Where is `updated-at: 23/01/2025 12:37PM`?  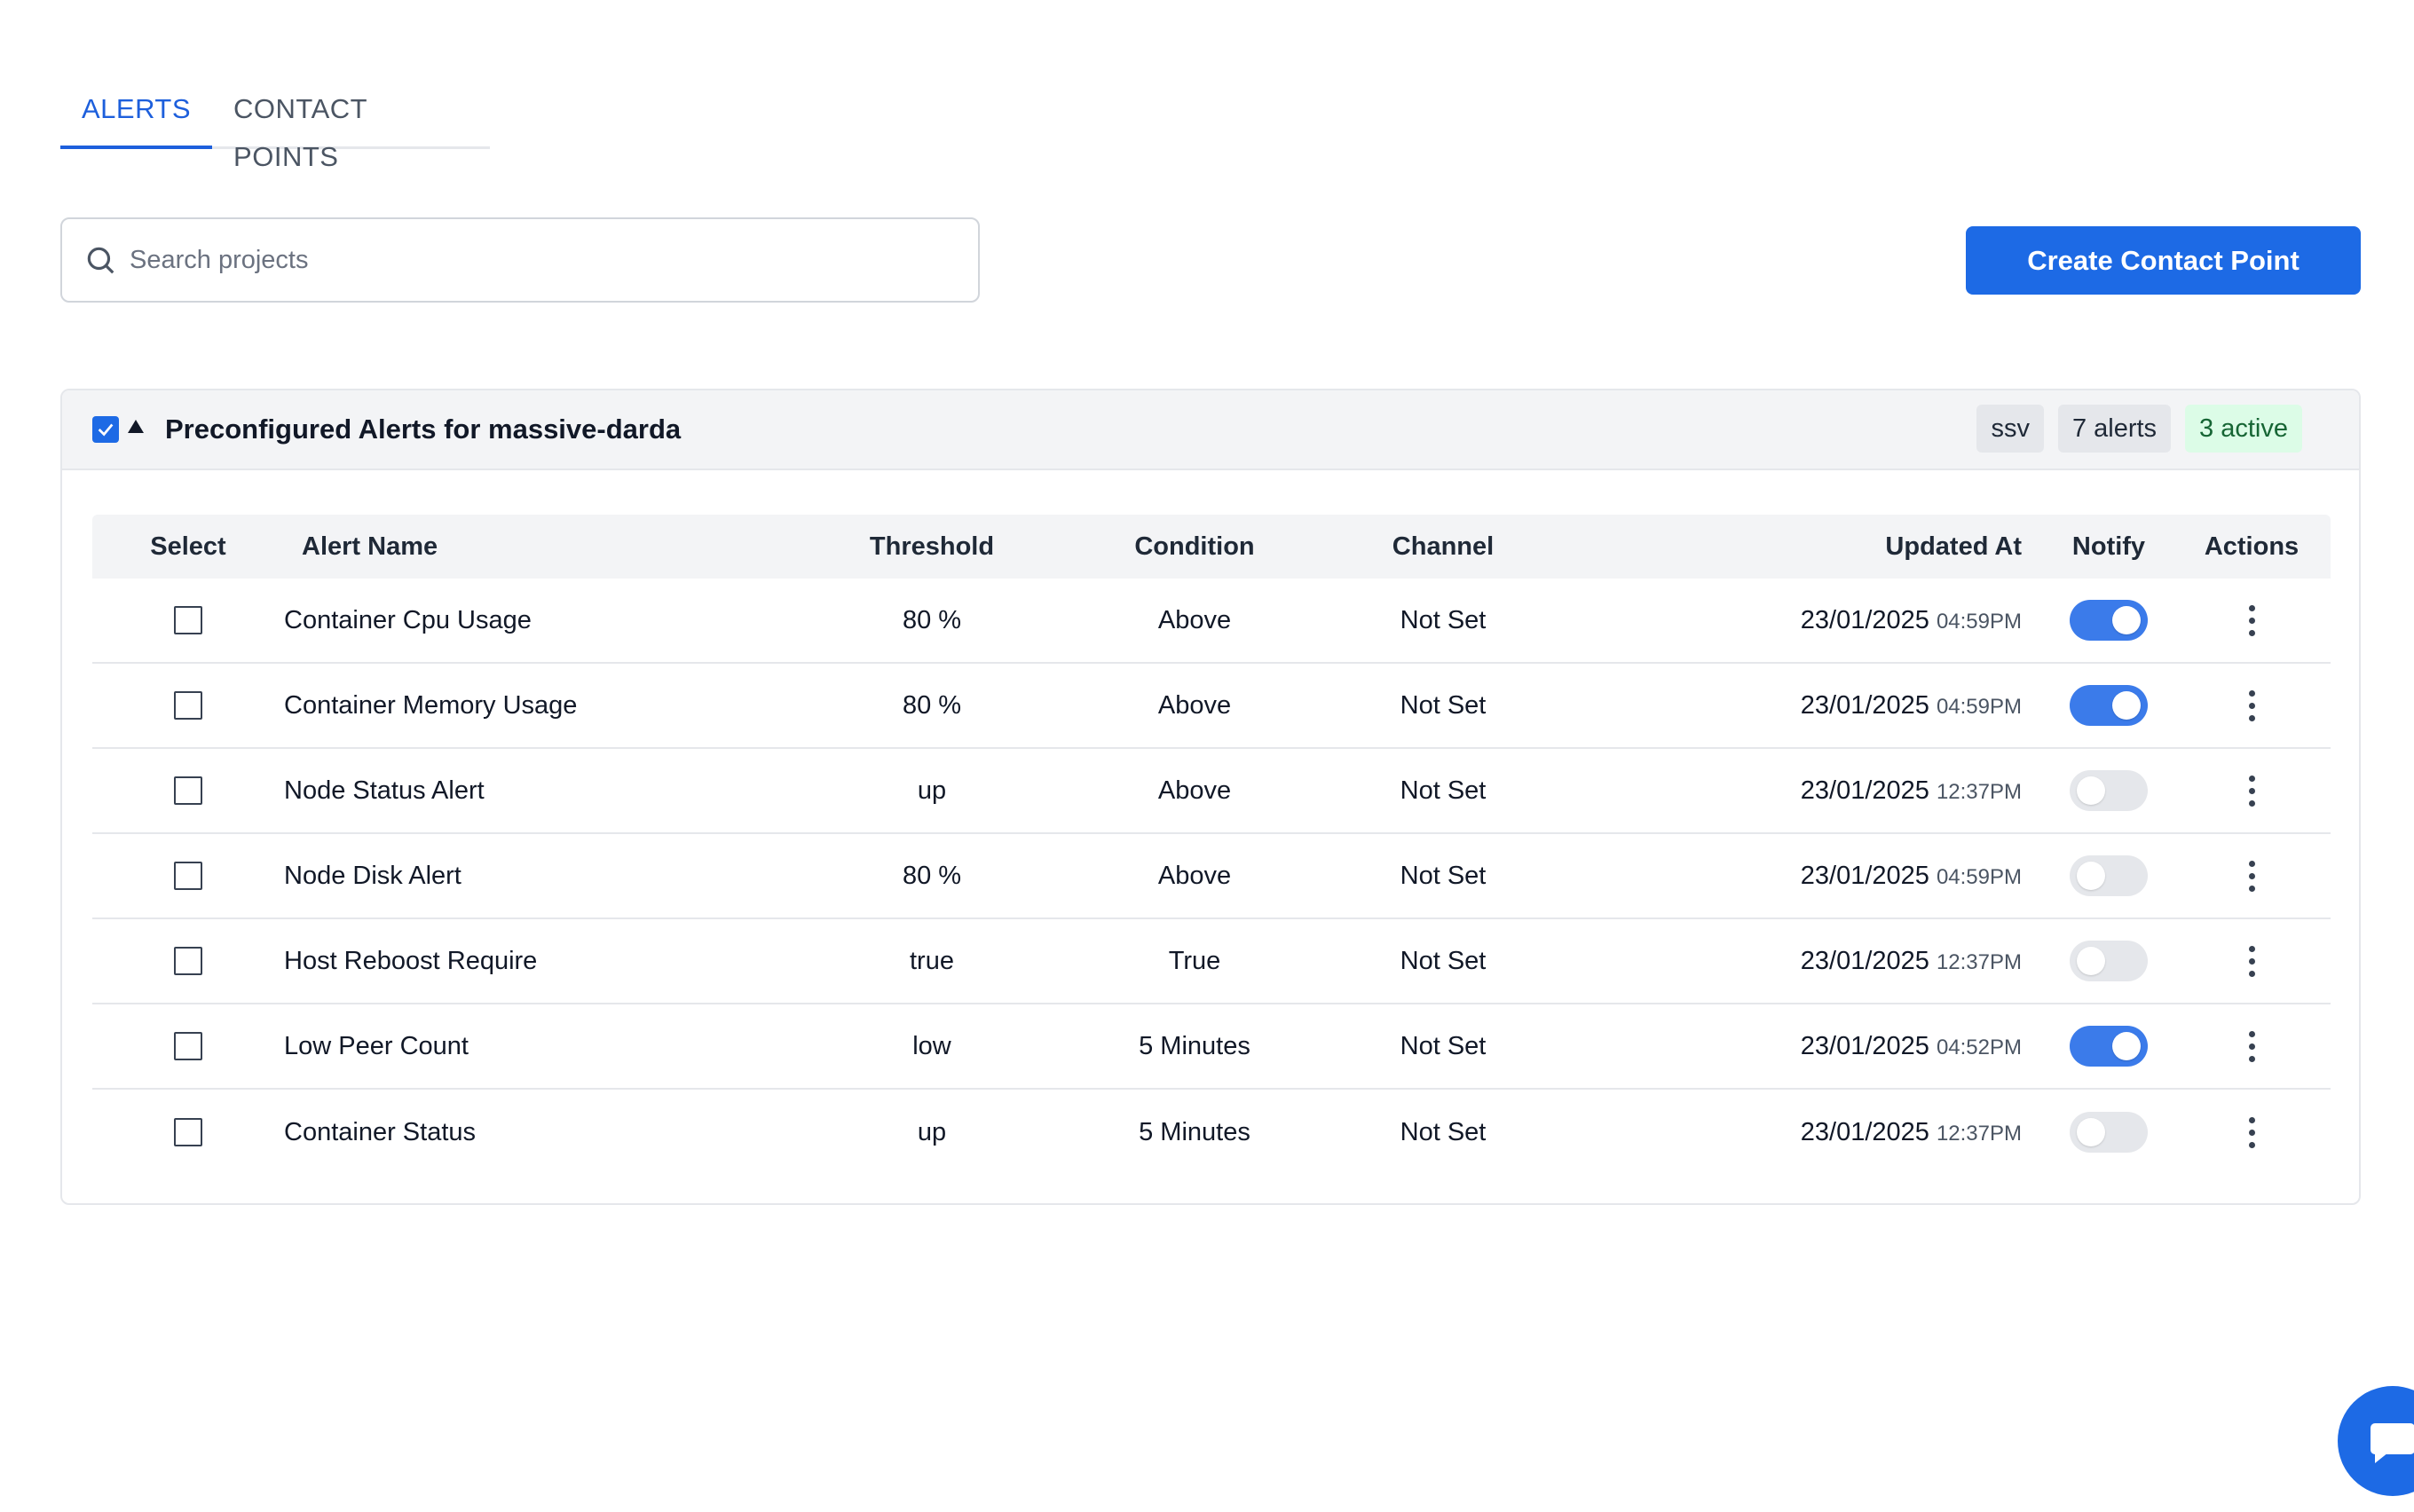 updated-at: 23/01/2025 12:37PM is located at coordinates (1803, 961).